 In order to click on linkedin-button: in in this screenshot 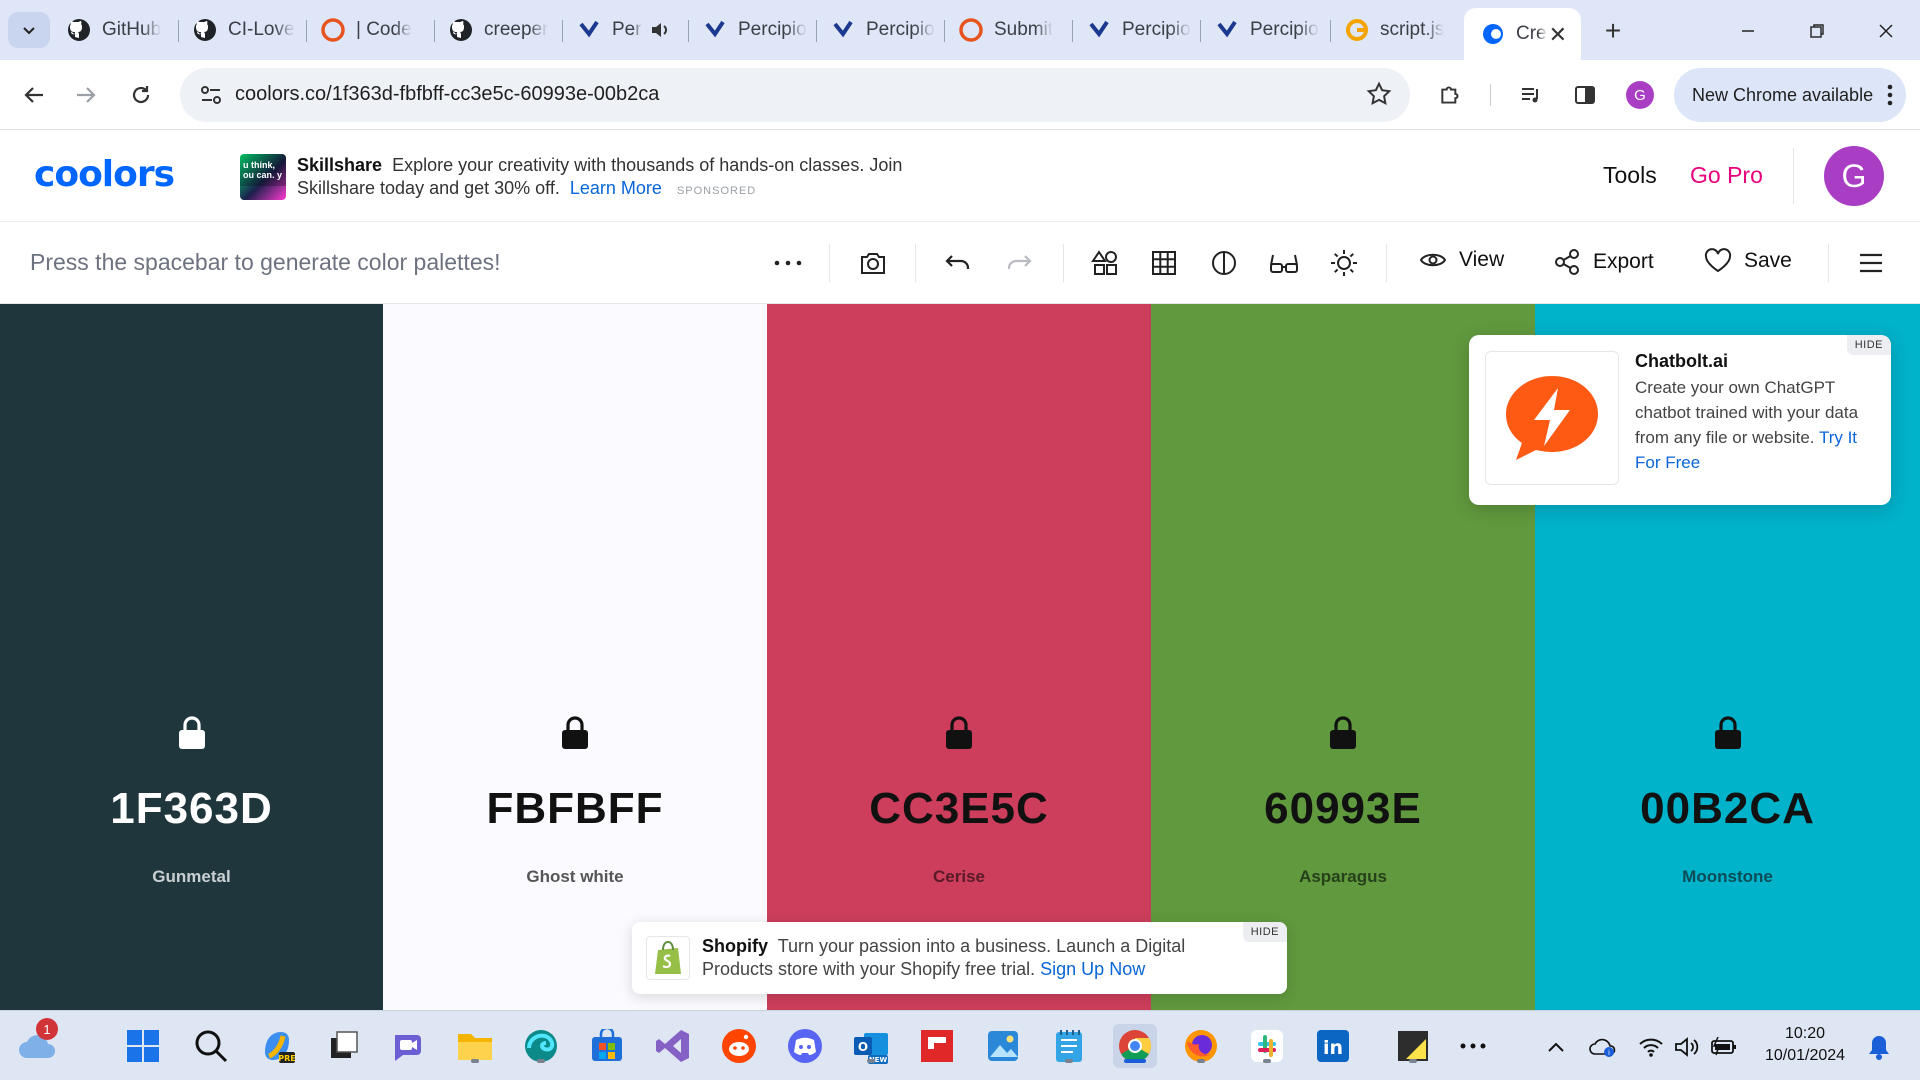, I will do `click(1333, 1046)`.